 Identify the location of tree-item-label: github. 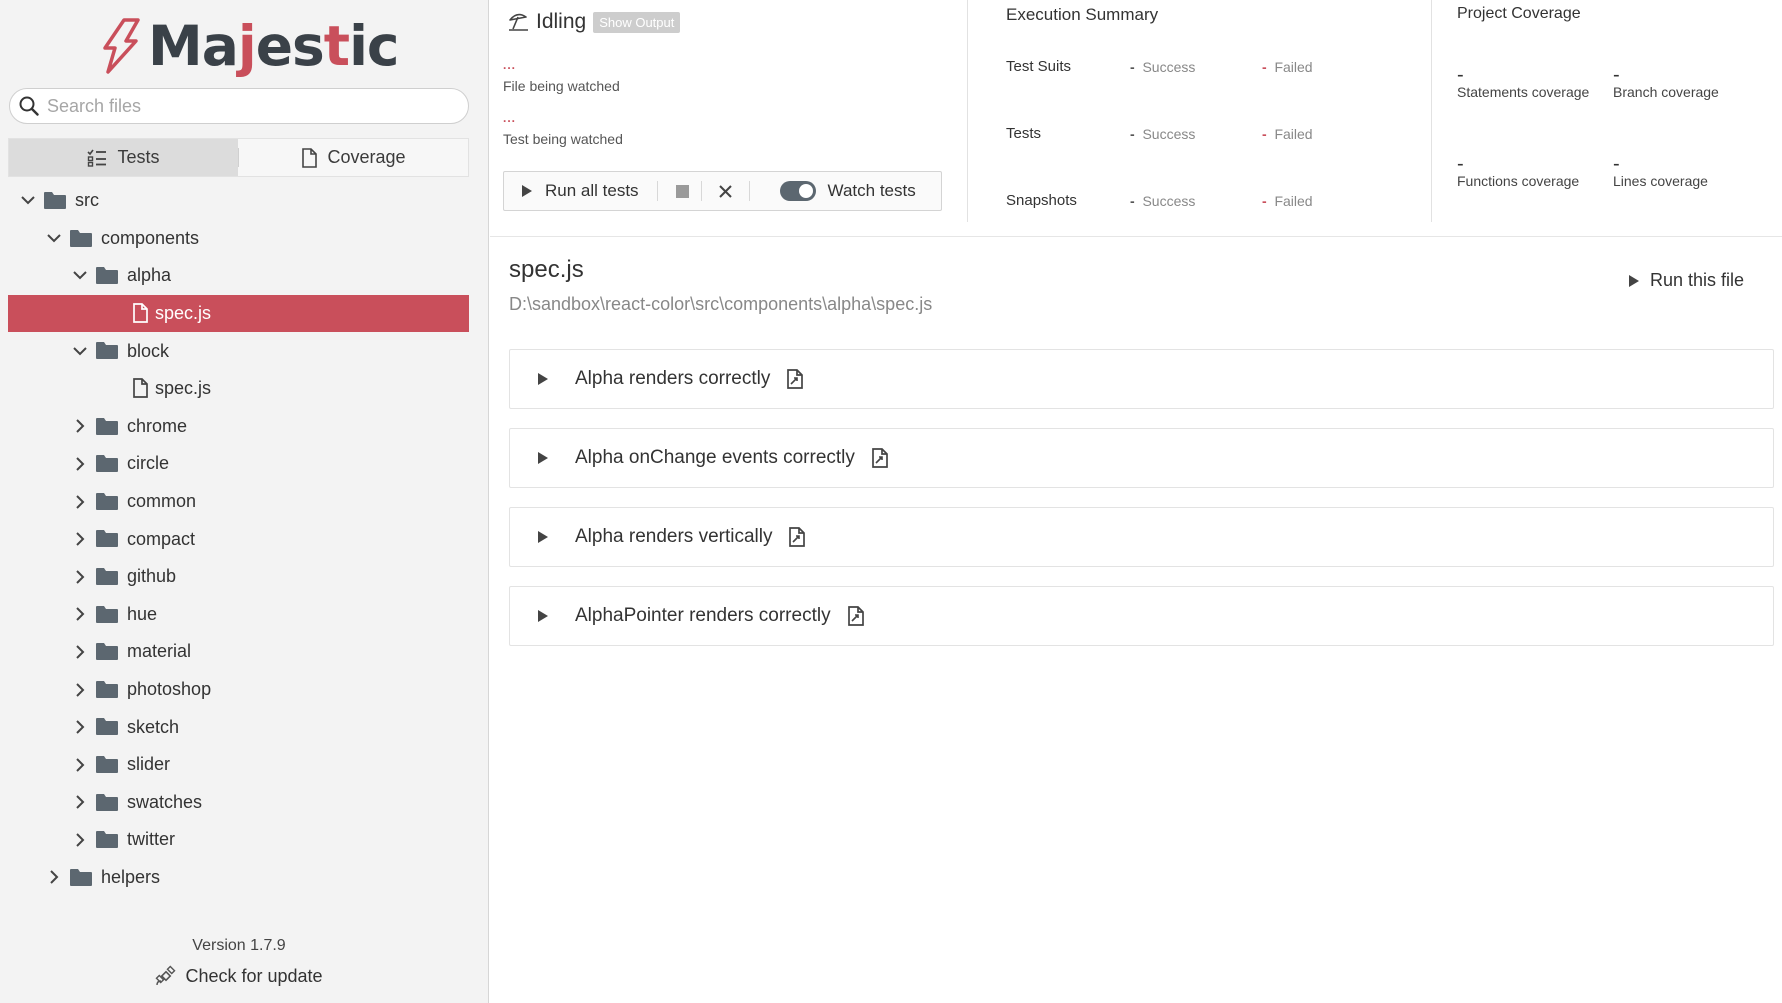
(152, 576).